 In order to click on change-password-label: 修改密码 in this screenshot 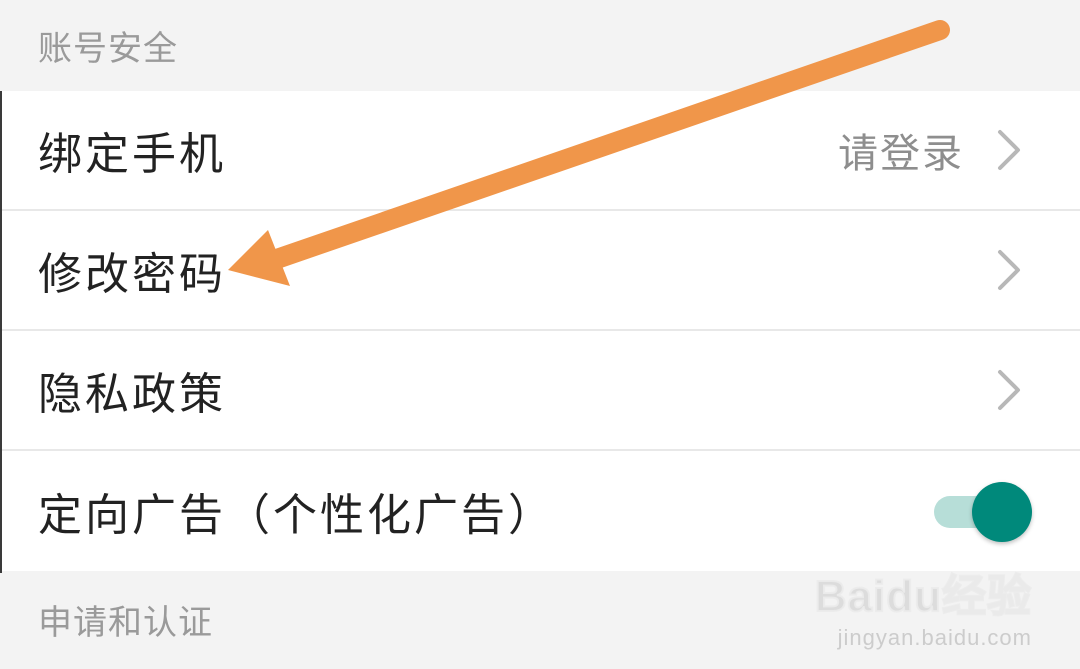, I will do `click(132, 274)`.